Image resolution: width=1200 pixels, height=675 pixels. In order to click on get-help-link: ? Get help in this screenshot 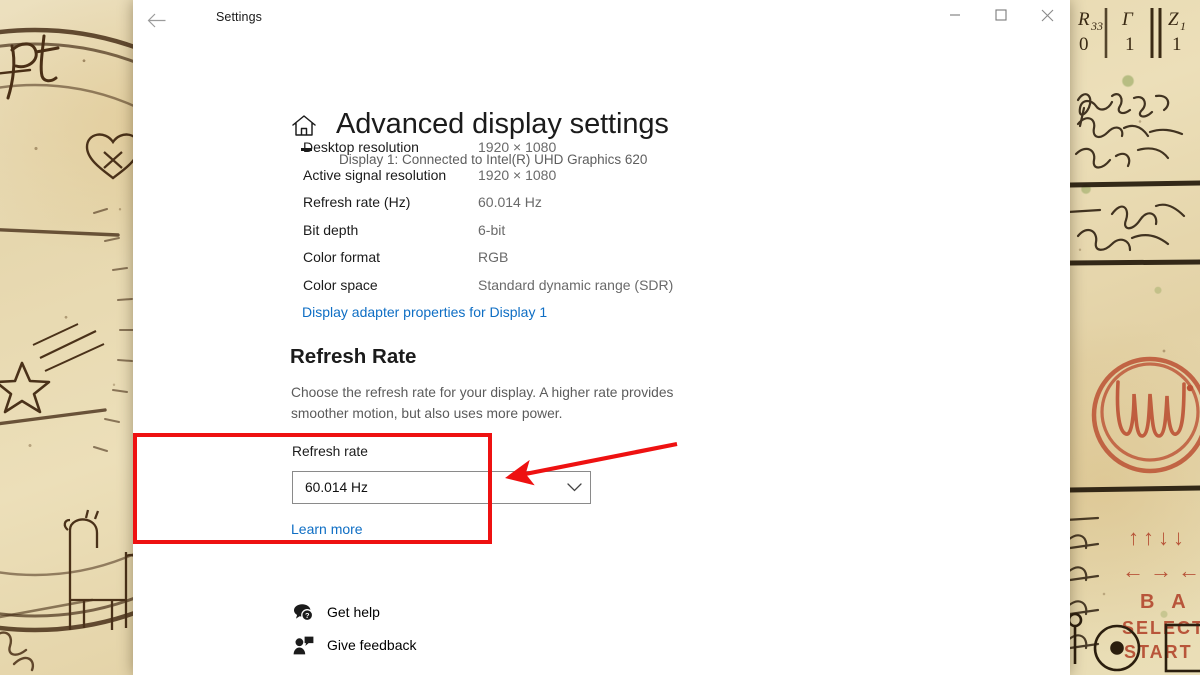, I will do `click(336, 612)`.